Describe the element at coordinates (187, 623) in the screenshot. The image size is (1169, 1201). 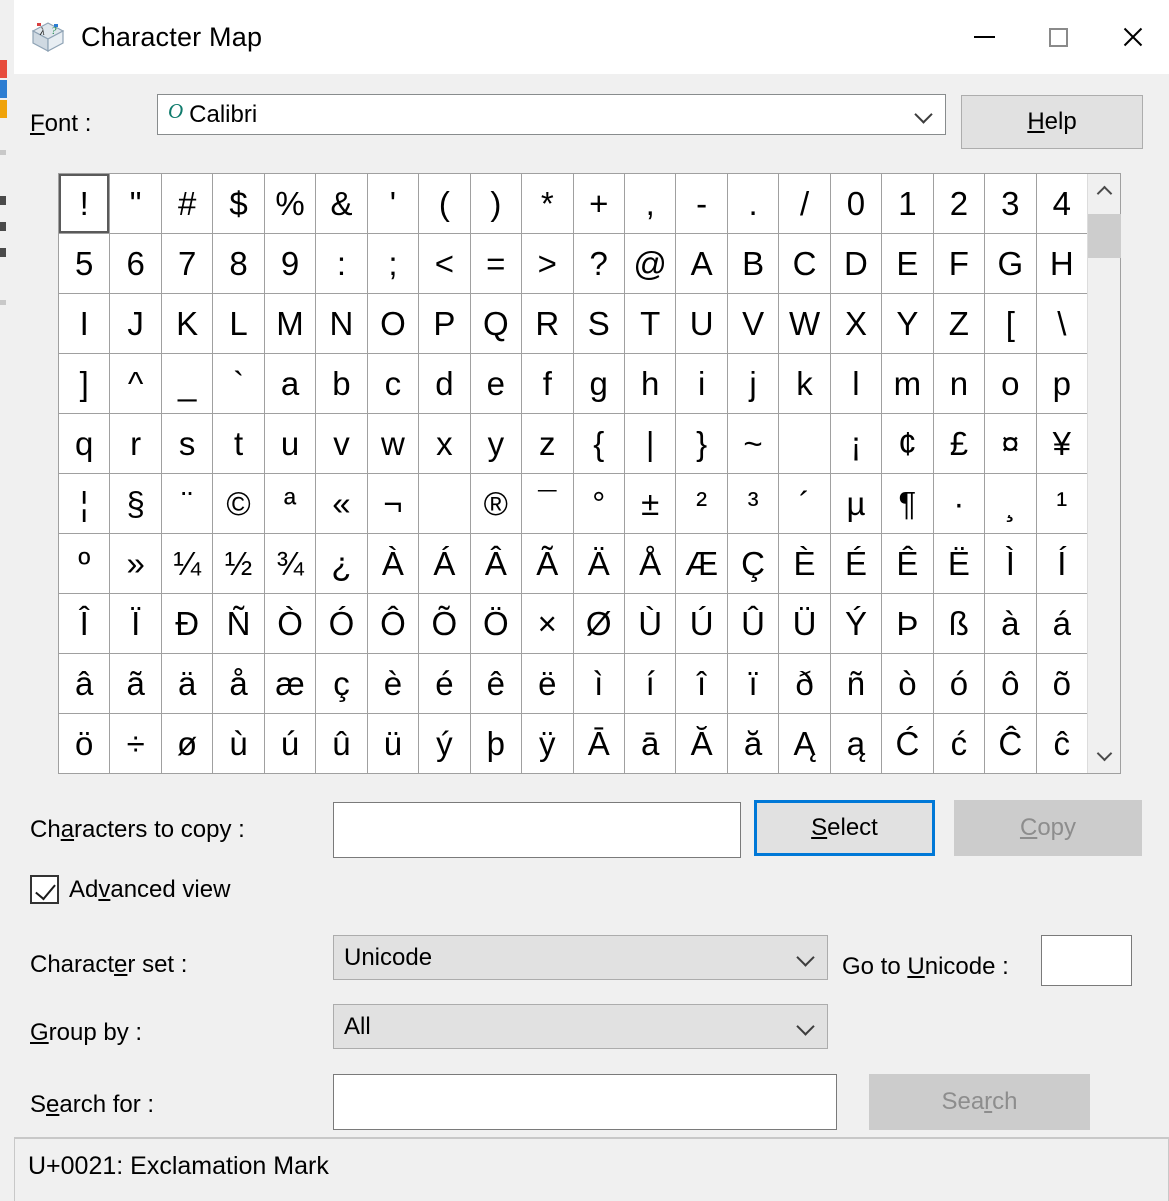
I see `character-cell: Ð` at that location.